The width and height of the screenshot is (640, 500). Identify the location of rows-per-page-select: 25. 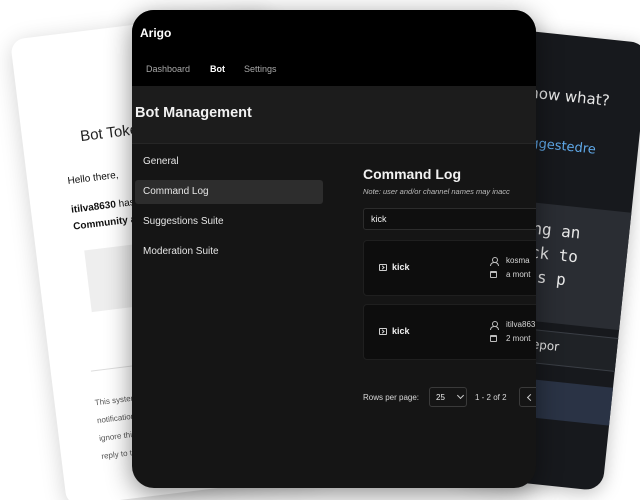
(448, 397).